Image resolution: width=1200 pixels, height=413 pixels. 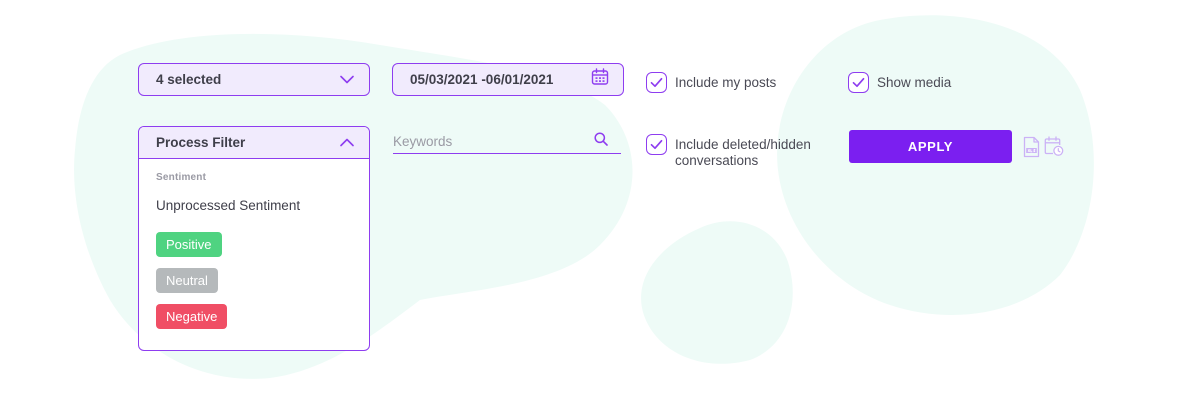 I want to click on chevron-down-icon, so click(x=347, y=80).